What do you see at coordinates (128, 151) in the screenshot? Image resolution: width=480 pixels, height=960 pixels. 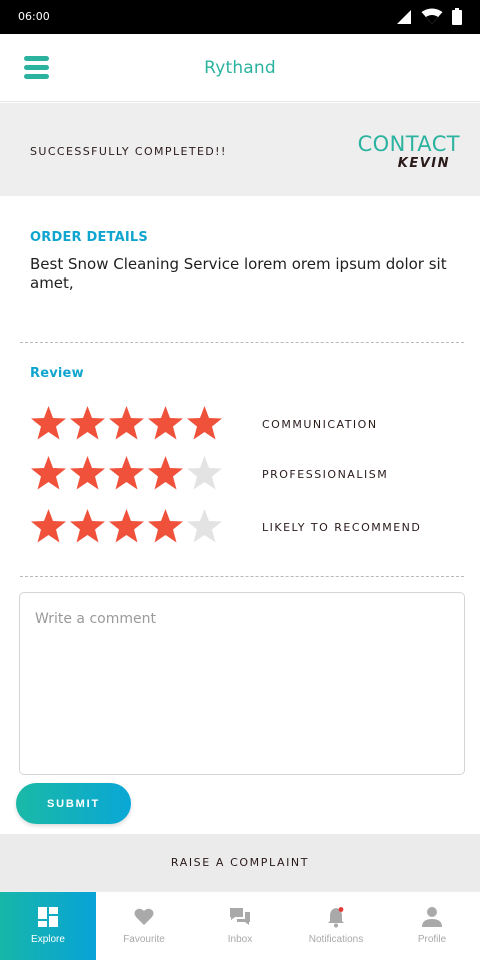 I see `completion-status-text: SUCCESSFULLY COMPLETED!!` at bounding box center [128, 151].